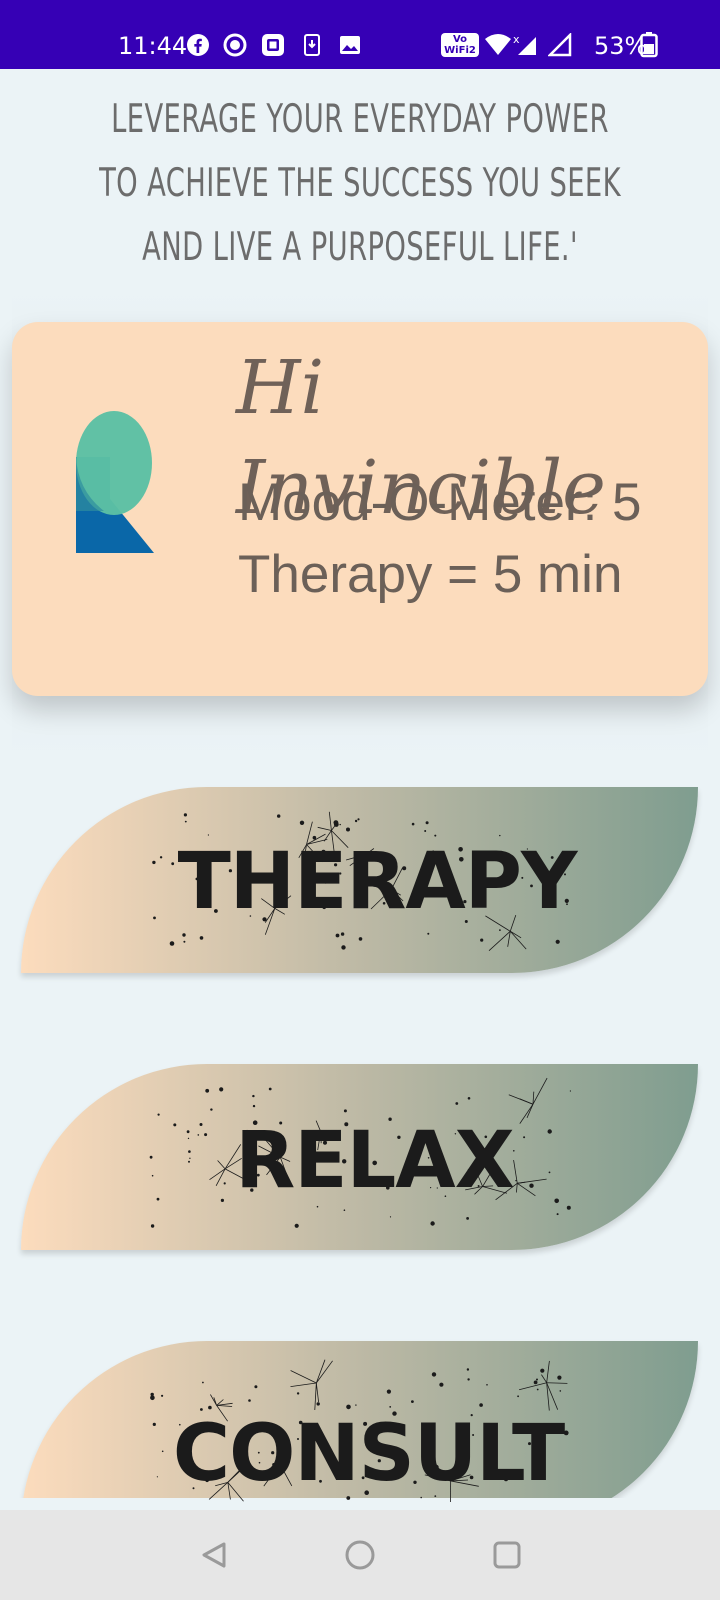  I want to click on volte-wifi-badge: Vo WiFi2, so click(460, 45).